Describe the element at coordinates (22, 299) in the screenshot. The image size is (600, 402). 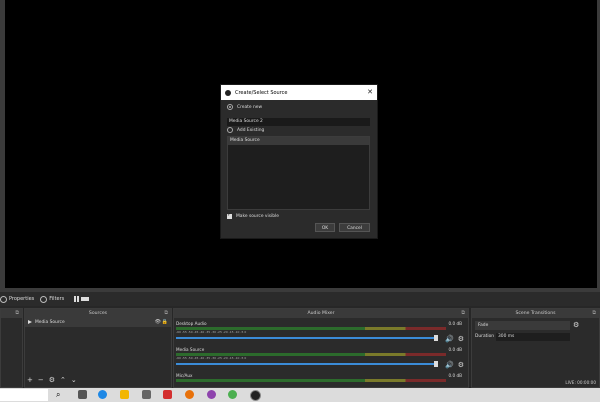
I see `properties-label: Properties` at that location.